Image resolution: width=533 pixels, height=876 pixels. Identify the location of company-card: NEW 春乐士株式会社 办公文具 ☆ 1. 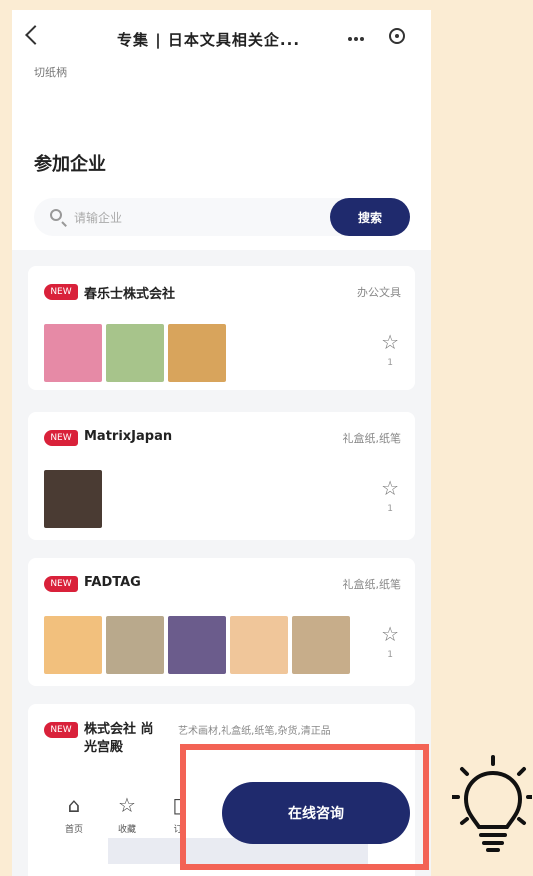
(221, 328).